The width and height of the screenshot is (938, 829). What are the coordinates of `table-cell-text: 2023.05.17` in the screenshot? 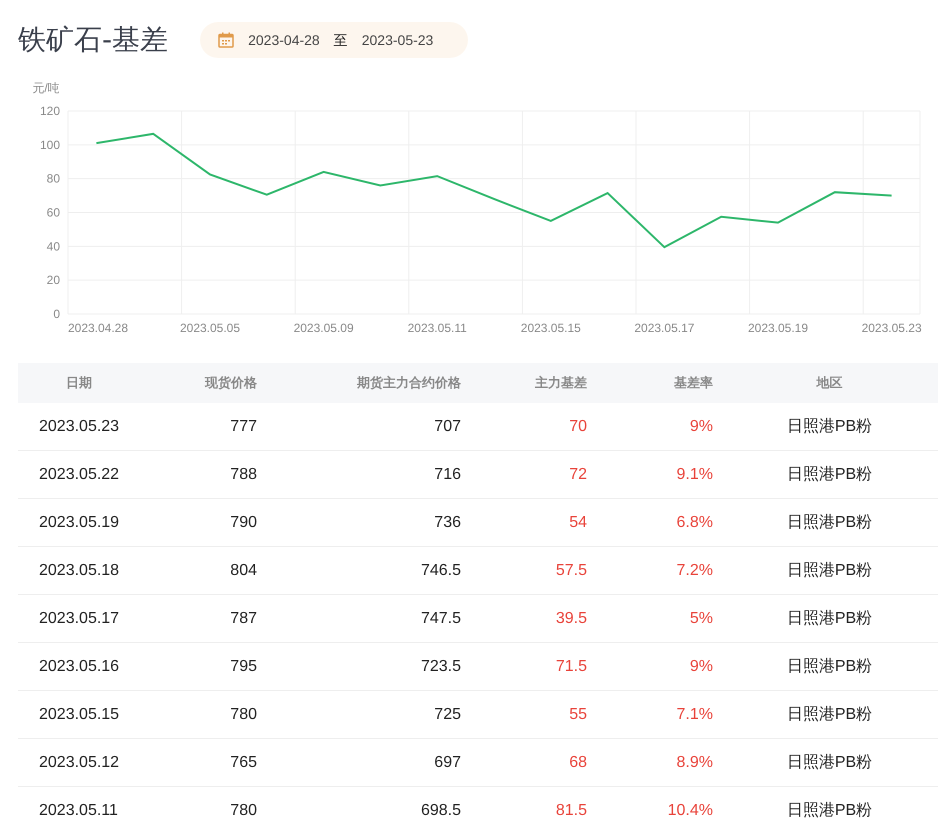 It's located at (79, 618).